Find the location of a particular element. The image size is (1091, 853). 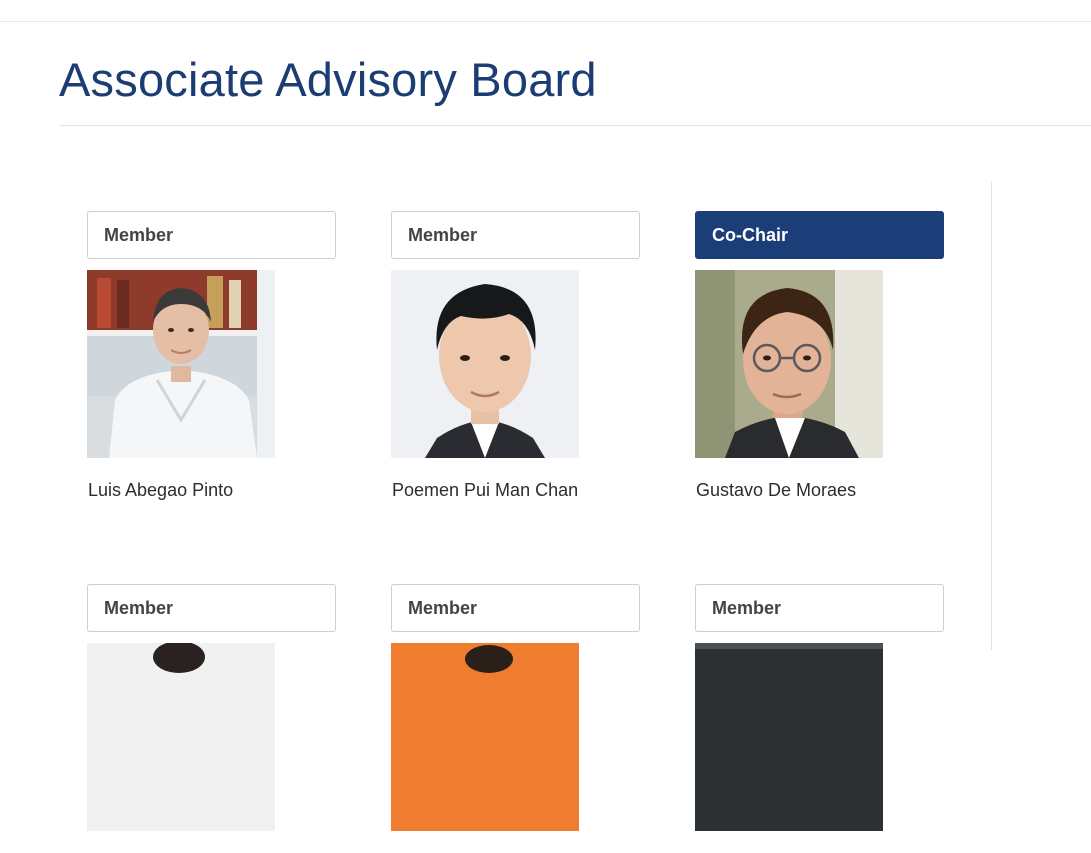

member-card: Member Luis Abegao Pinto is located at coordinates (211, 356).